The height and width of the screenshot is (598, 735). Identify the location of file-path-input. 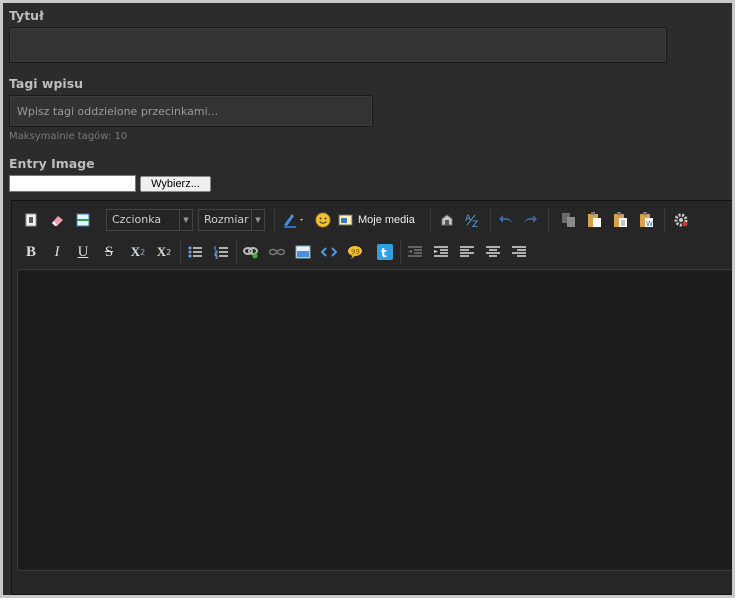
(72, 183).